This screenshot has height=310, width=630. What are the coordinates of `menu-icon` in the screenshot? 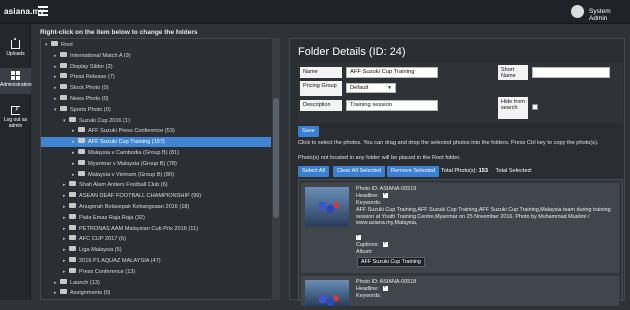 It's located at (43, 11).